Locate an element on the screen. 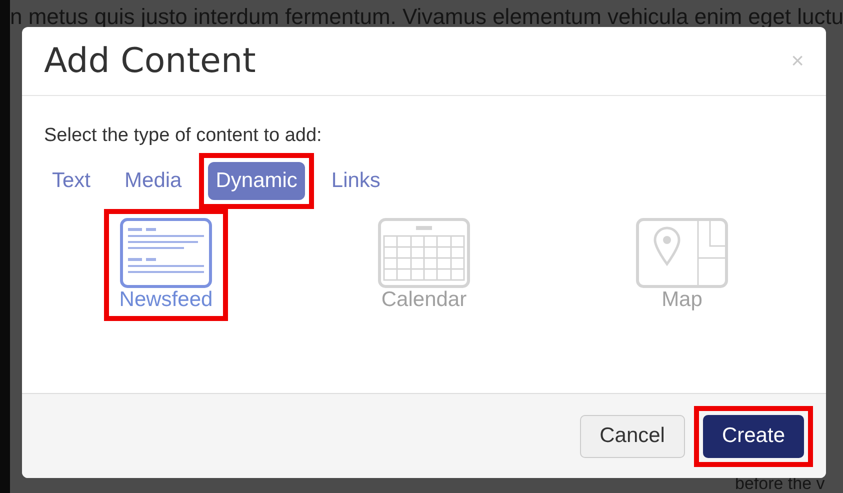  content-type-option: Map is located at coordinates (682, 265).